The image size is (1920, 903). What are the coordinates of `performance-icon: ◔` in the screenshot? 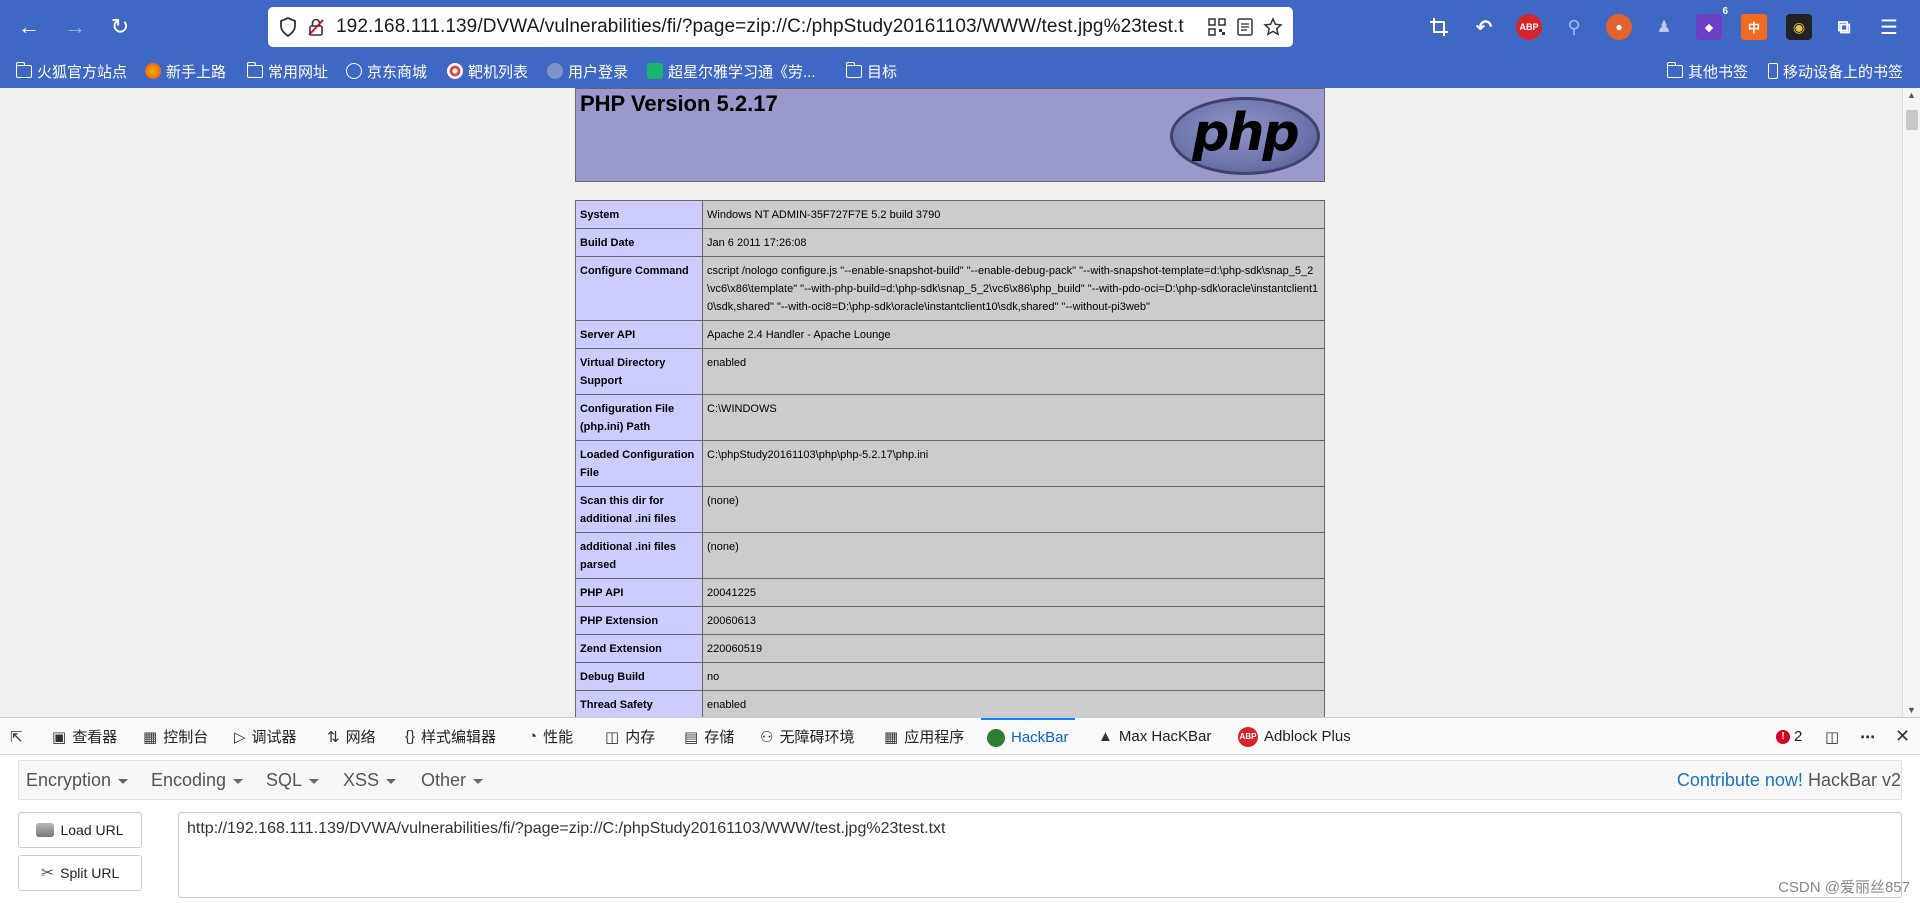 It's located at (533, 736).